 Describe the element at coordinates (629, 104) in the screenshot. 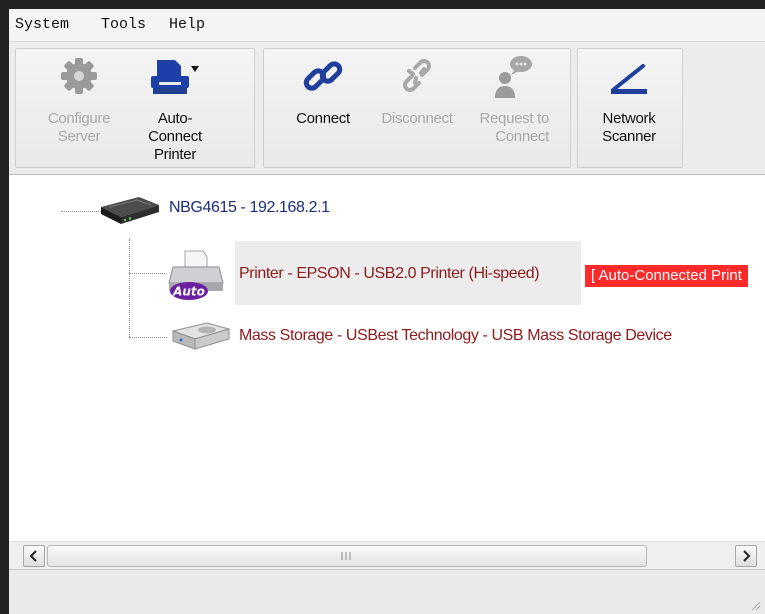

I see `network-scanner-button: Network Scanner` at that location.